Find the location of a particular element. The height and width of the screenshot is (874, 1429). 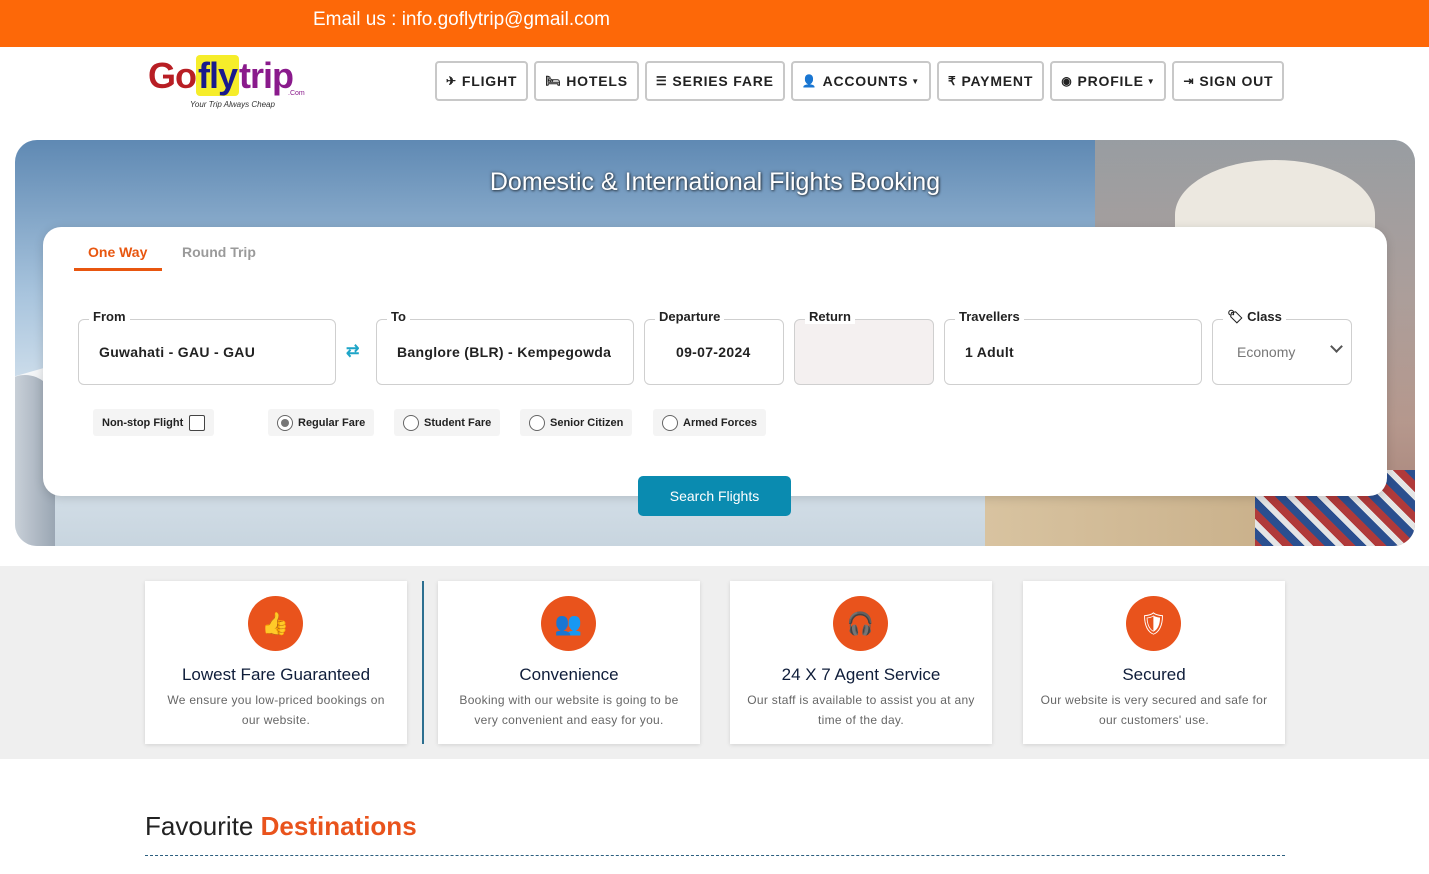

logo-tagline: Your Trip Always Cheap is located at coordinates (232, 104).